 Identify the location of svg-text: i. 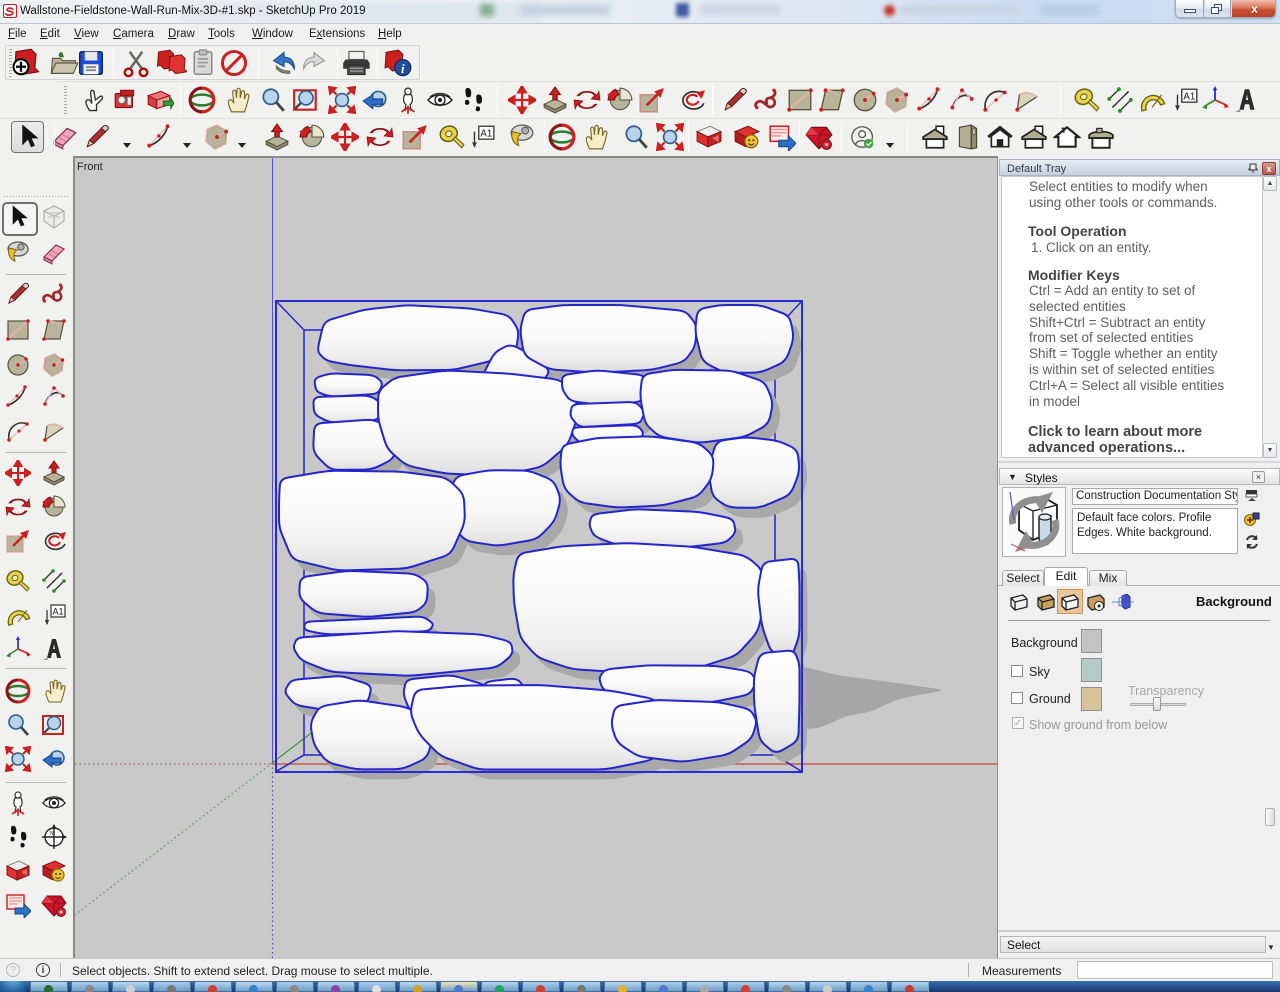
(403, 69).